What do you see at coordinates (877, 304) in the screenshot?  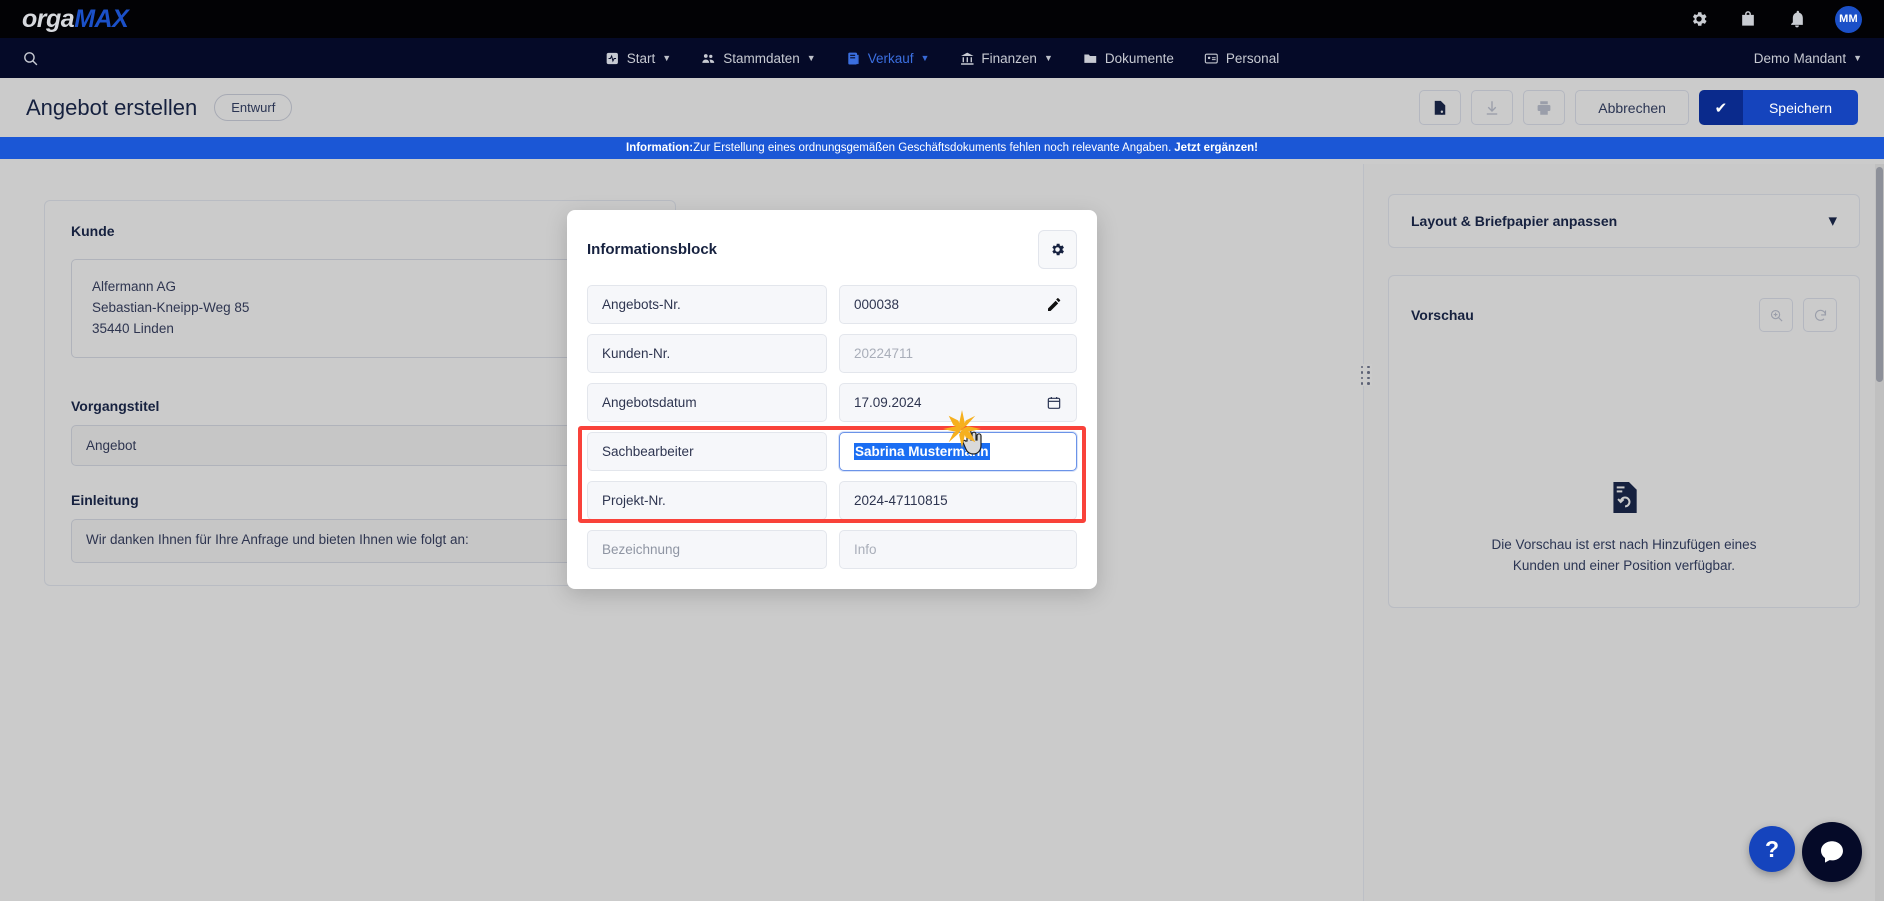 I see `field-text-angebots-nr: 000038` at bounding box center [877, 304].